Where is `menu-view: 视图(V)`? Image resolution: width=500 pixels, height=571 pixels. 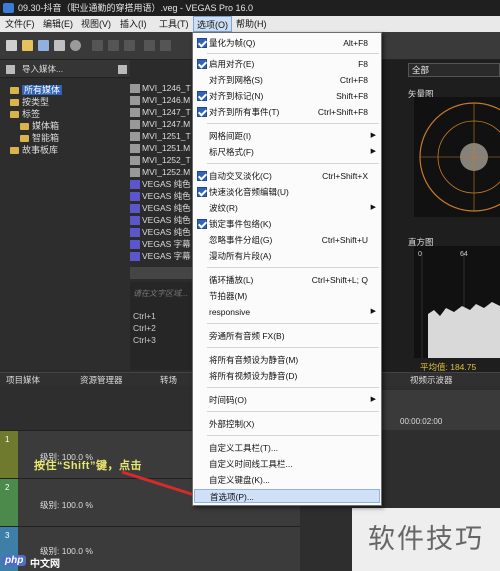 menu-view: 视图(V) is located at coordinates (96, 24).